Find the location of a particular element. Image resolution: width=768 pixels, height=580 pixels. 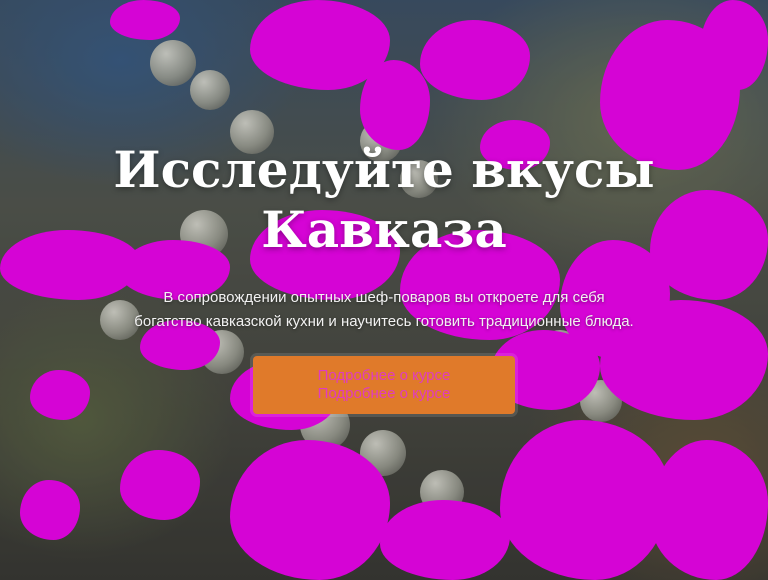

course-button-label-duplicate: Подробнее о курсе is located at coordinates (384, 393).